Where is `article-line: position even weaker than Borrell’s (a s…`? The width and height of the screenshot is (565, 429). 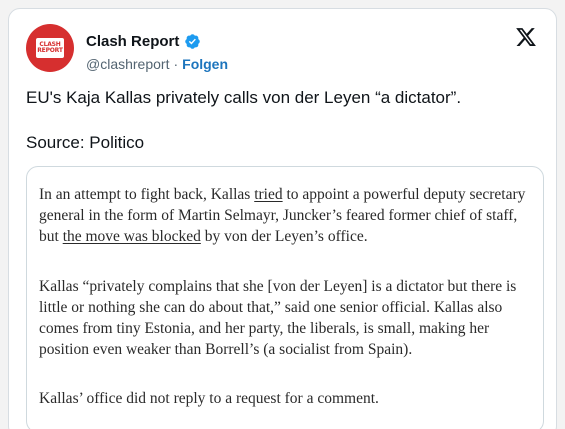 article-line: position even weaker than Borrell’s (a s… is located at coordinates (226, 349).